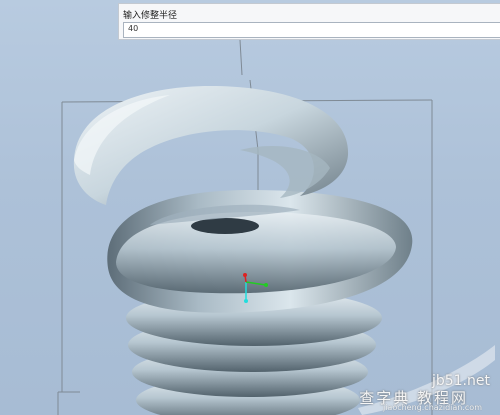  I want to click on watermark-url: jiaocheng.chazidian.com, so click(432, 407).